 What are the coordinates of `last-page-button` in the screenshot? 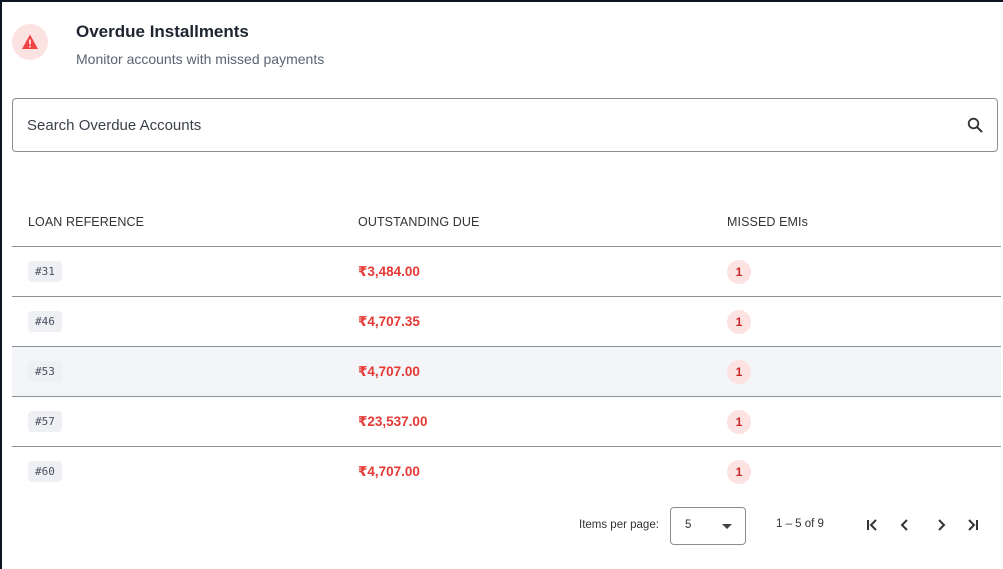 It's located at (973, 525).